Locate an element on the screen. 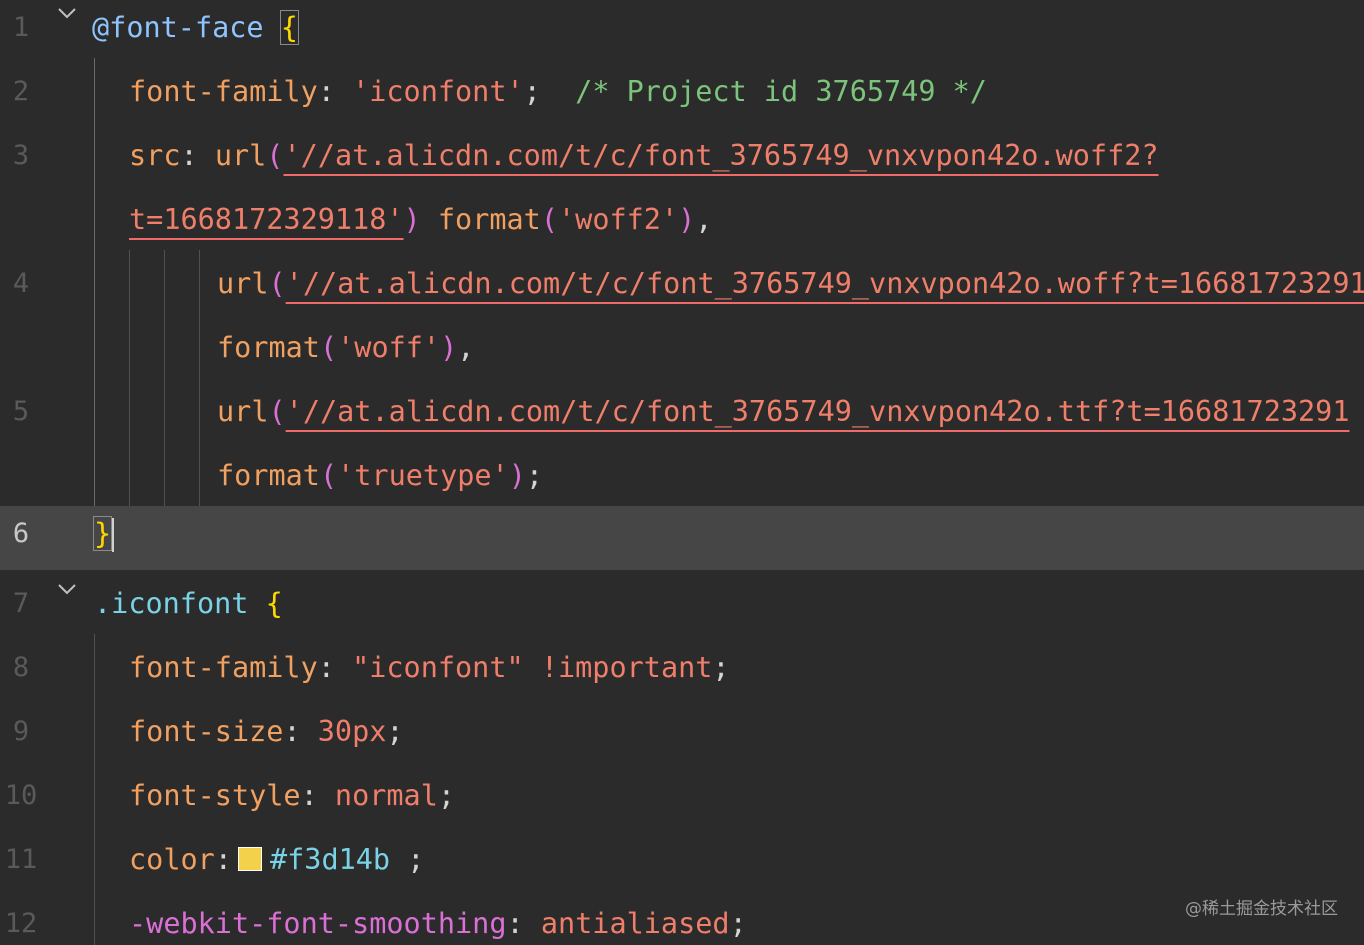  code-content: @font-face { is located at coordinates (195, 32).